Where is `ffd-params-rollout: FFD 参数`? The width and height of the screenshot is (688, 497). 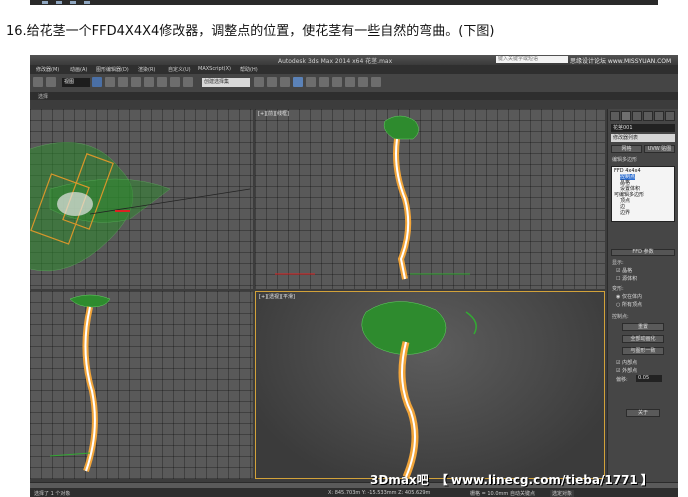
ffd-params-rollout: FFD 参数 is located at coordinates (643, 252).